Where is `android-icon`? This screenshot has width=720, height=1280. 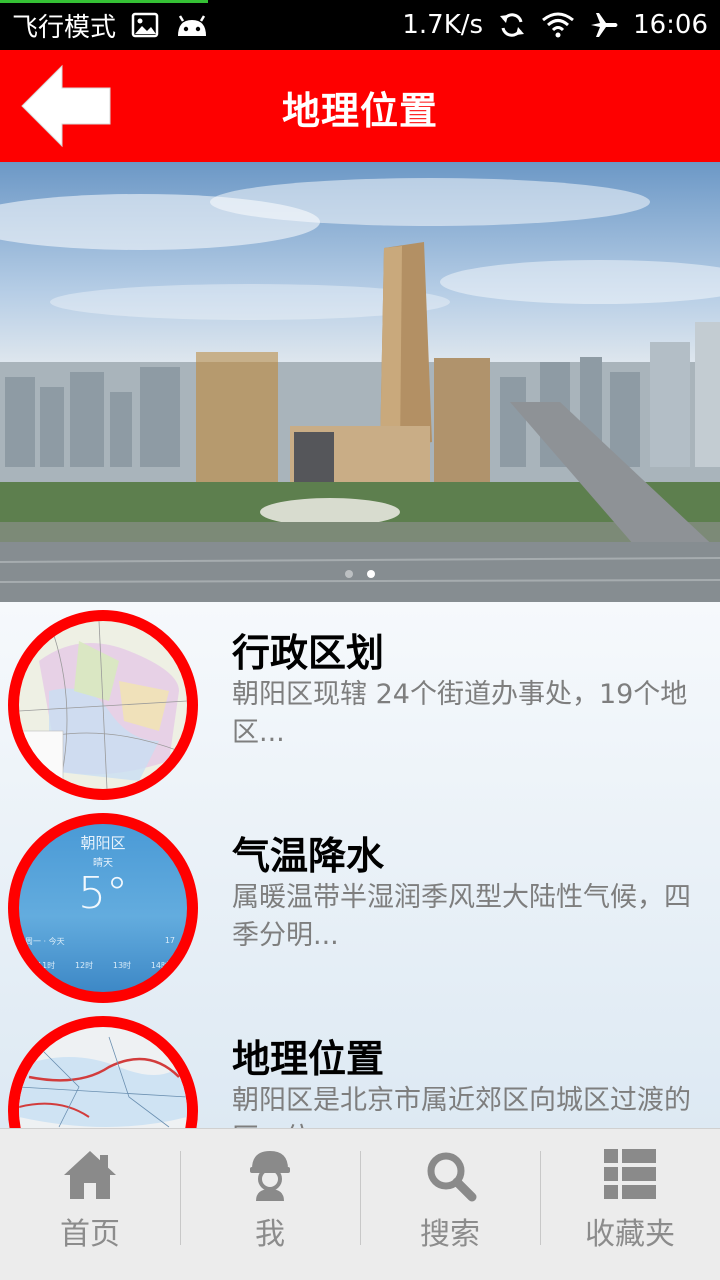 android-icon is located at coordinates (192, 25).